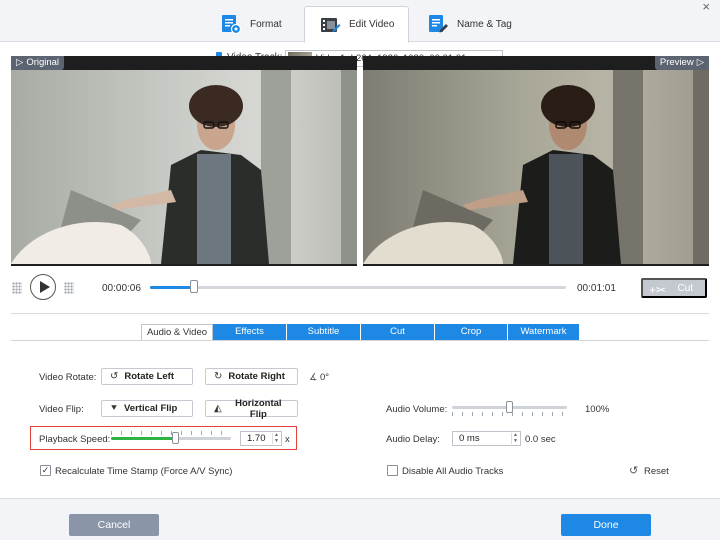 The width and height of the screenshot is (720, 540). Describe the element at coordinates (61, 409) in the screenshot. I see `video-flip-label: Video Flip:` at that location.